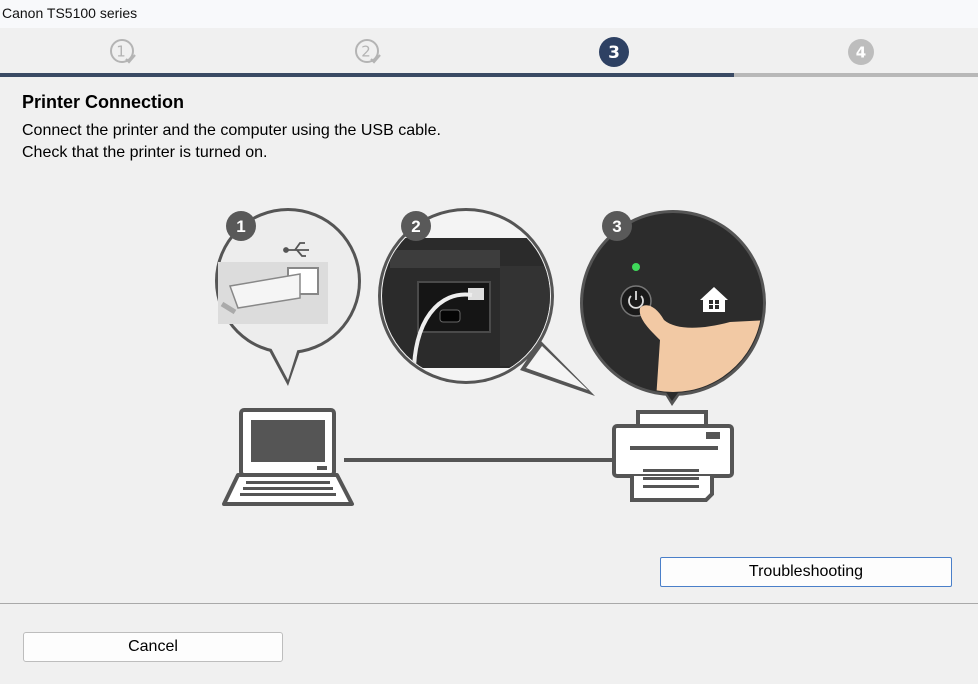 Image resolution: width=978 pixels, height=684 pixels. Describe the element at coordinates (367, 75) in the screenshot. I see `progress-fill` at that location.